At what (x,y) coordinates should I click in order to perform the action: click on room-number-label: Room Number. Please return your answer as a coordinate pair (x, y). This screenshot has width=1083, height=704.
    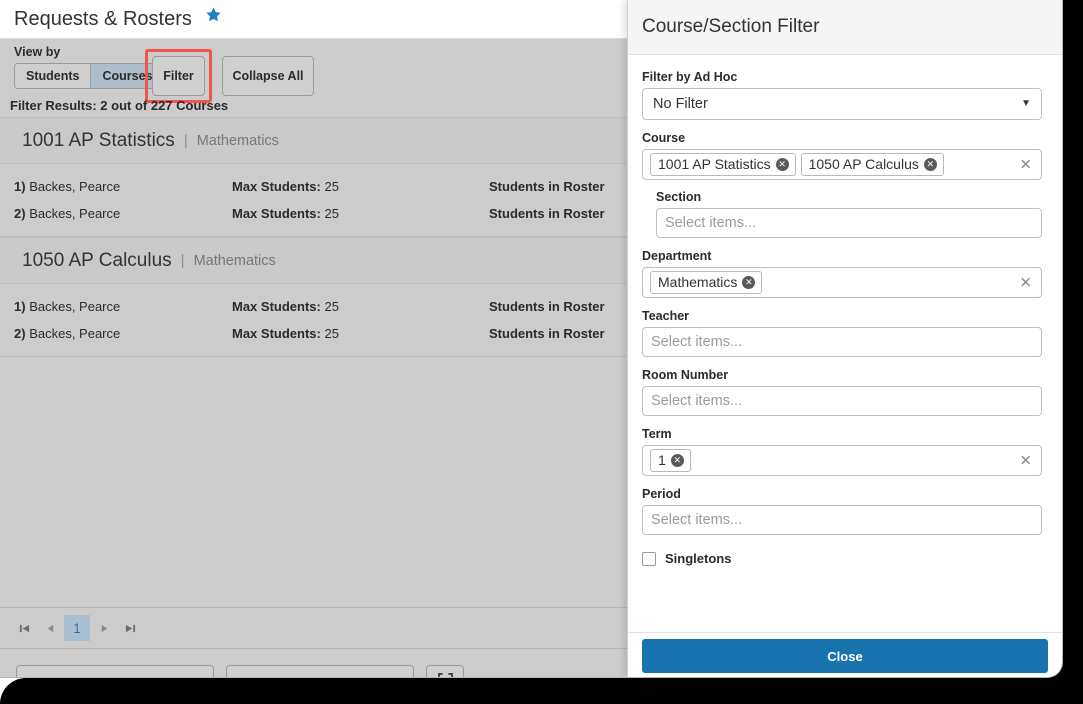
    Looking at the image, I should click on (685, 375).